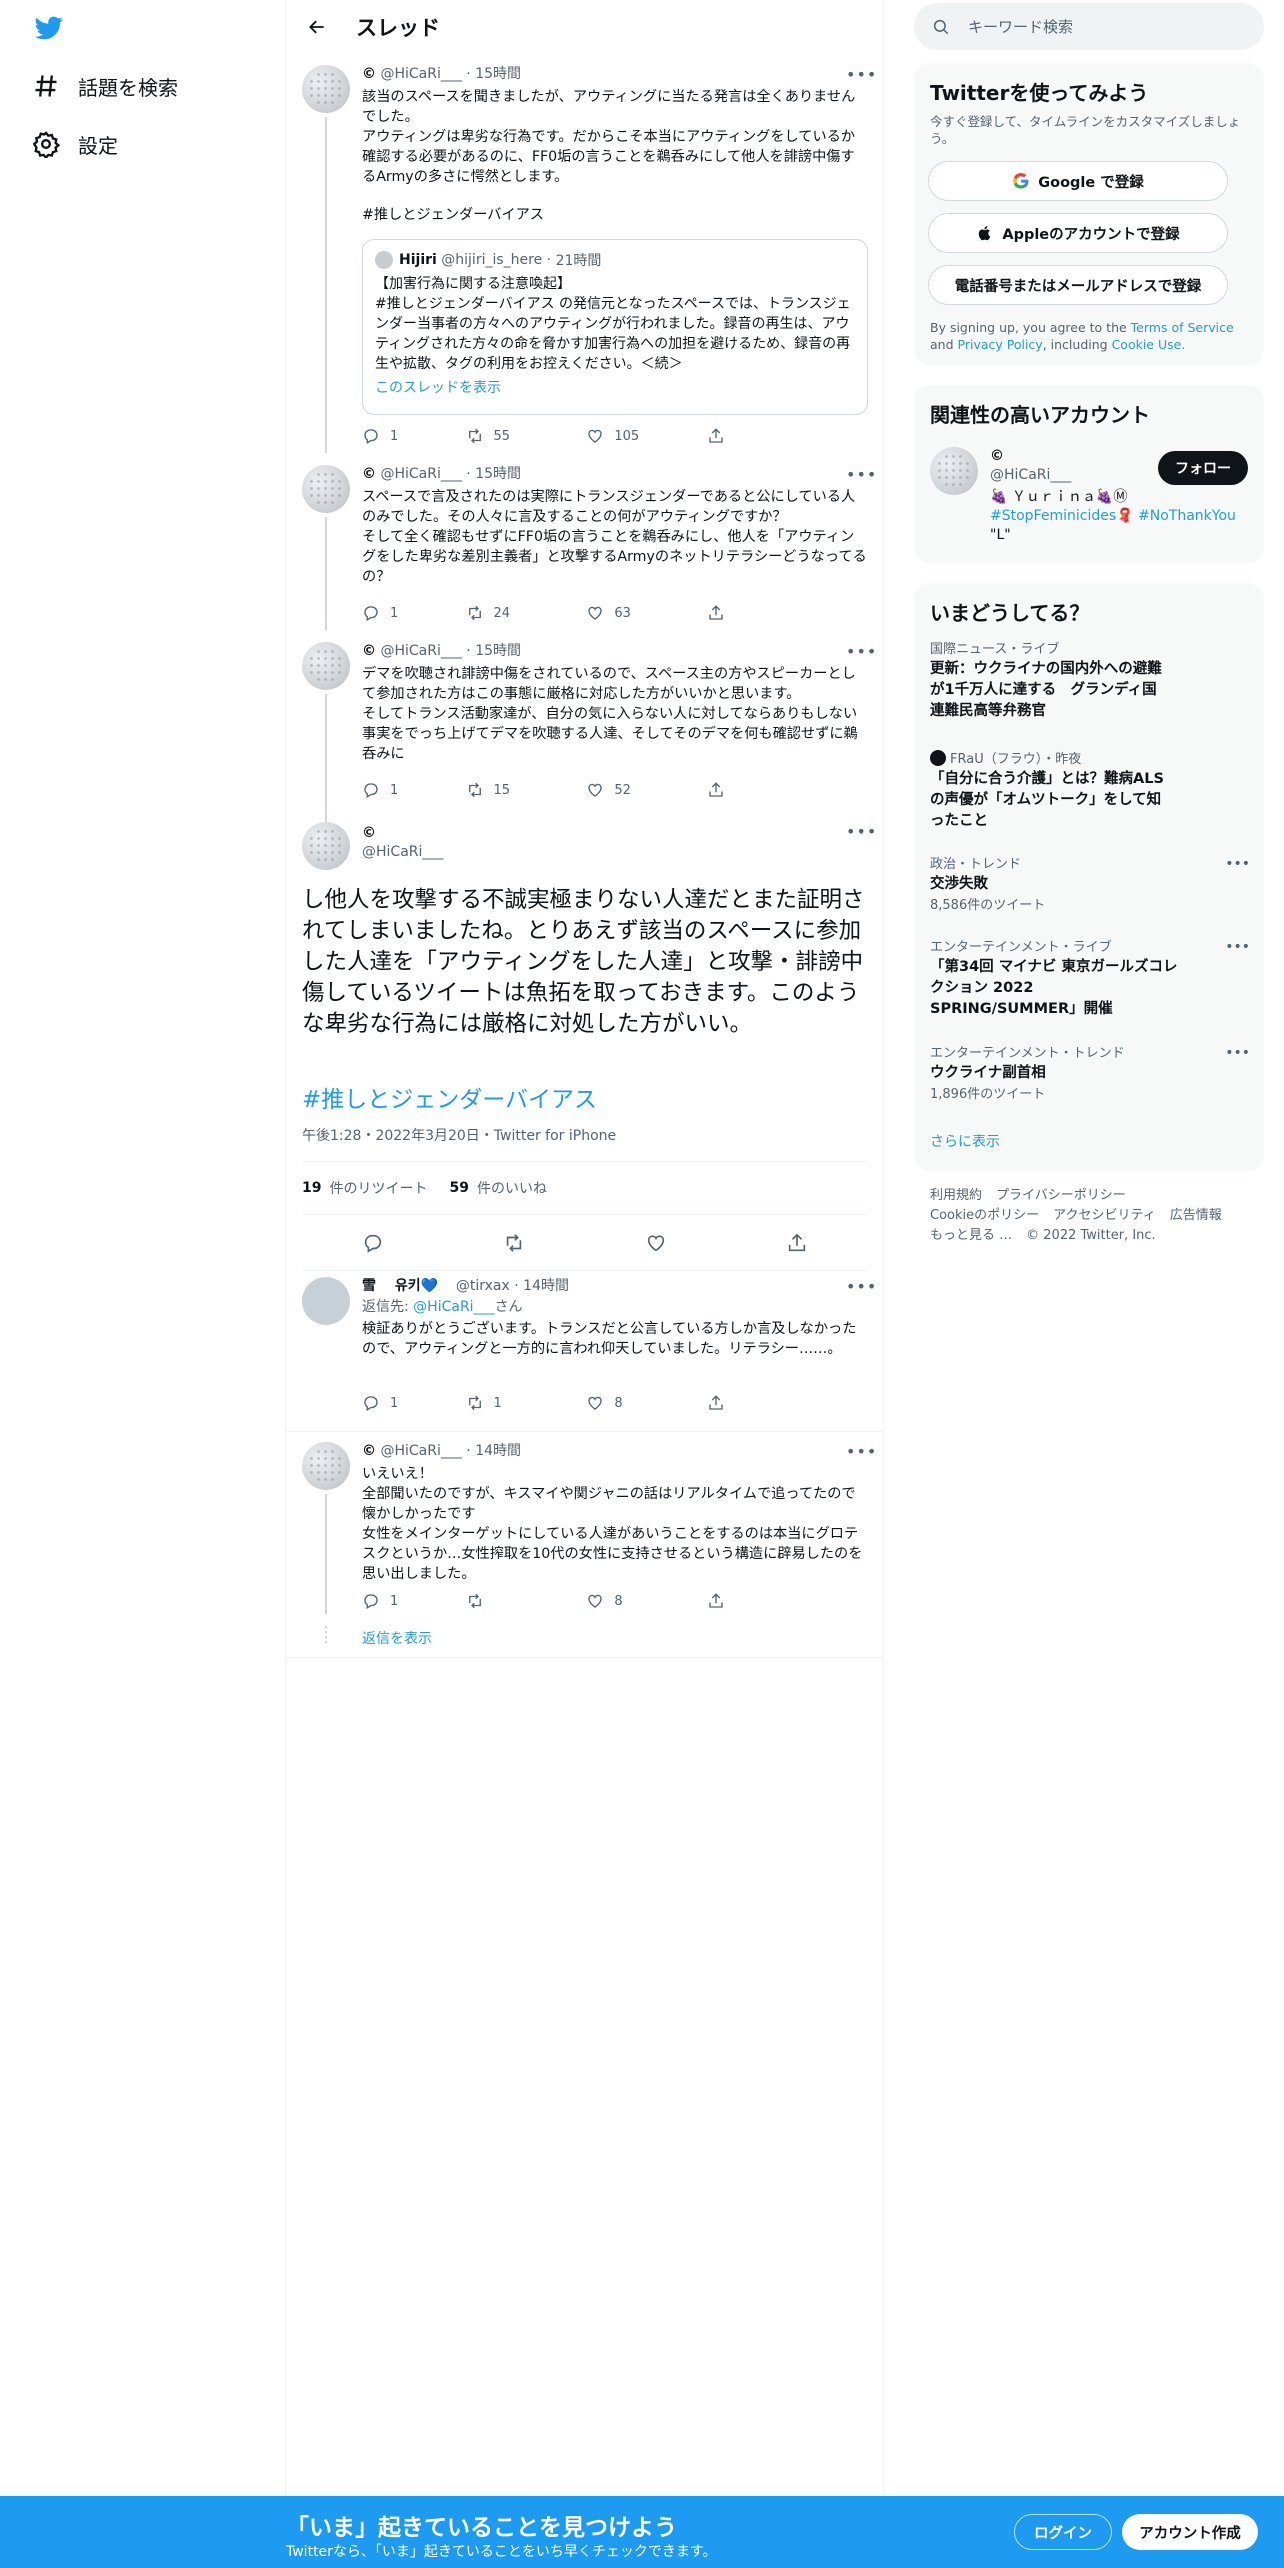 The height and width of the screenshot is (2568, 1284). Describe the element at coordinates (105, 86) in the screenshot. I see `nav-explore: 話題を検索` at that location.